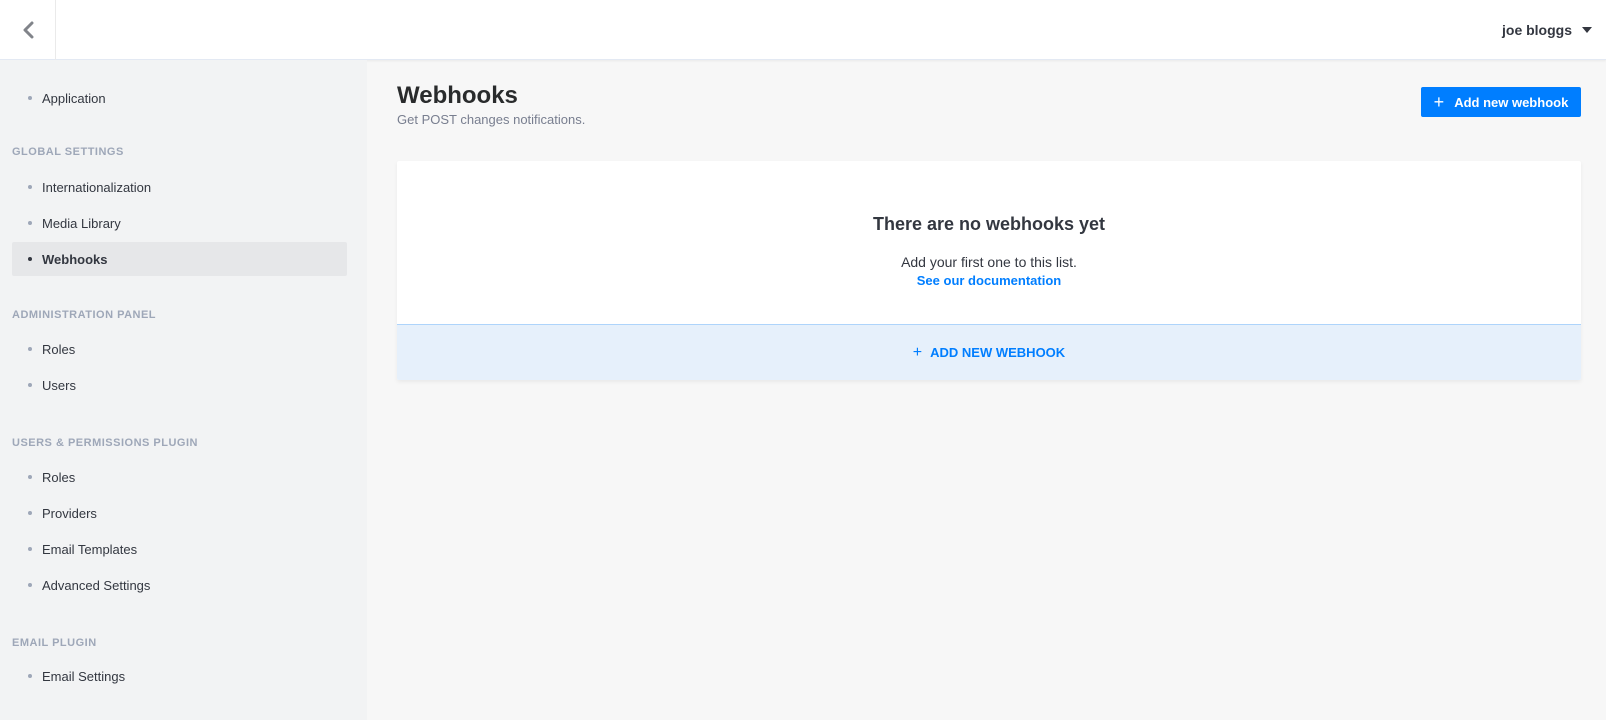 This screenshot has height=720, width=1606. I want to click on sidebar-item-admin-users: Users, so click(179, 385).